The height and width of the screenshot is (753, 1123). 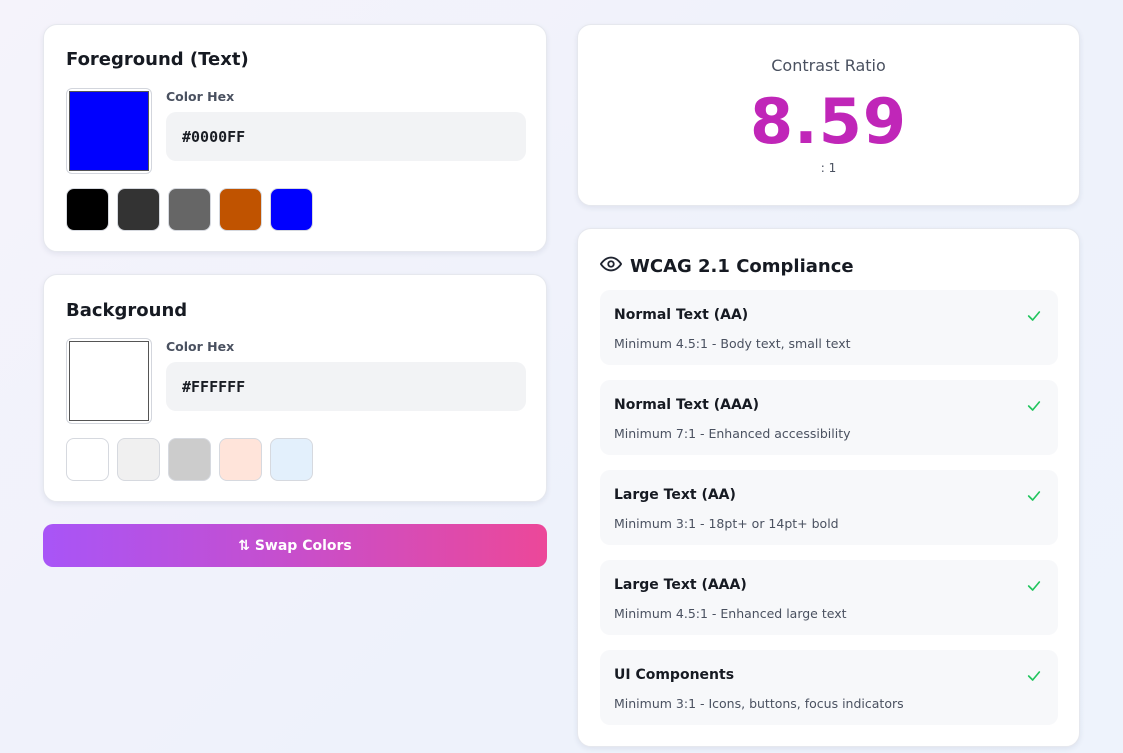 What do you see at coordinates (742, 266) in the screenshot?
I see `wcag-title: WCAG 2.1 Compliance` at bounding box center [742, 266].